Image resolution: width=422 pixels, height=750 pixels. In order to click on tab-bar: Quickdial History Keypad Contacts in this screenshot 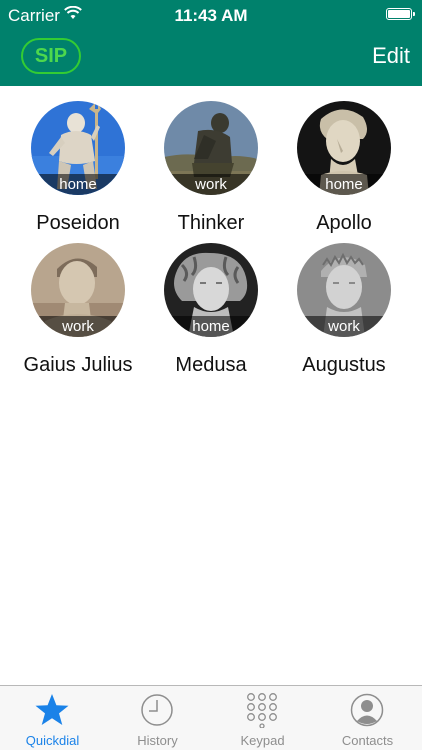, I will do `click(211, 717)`.